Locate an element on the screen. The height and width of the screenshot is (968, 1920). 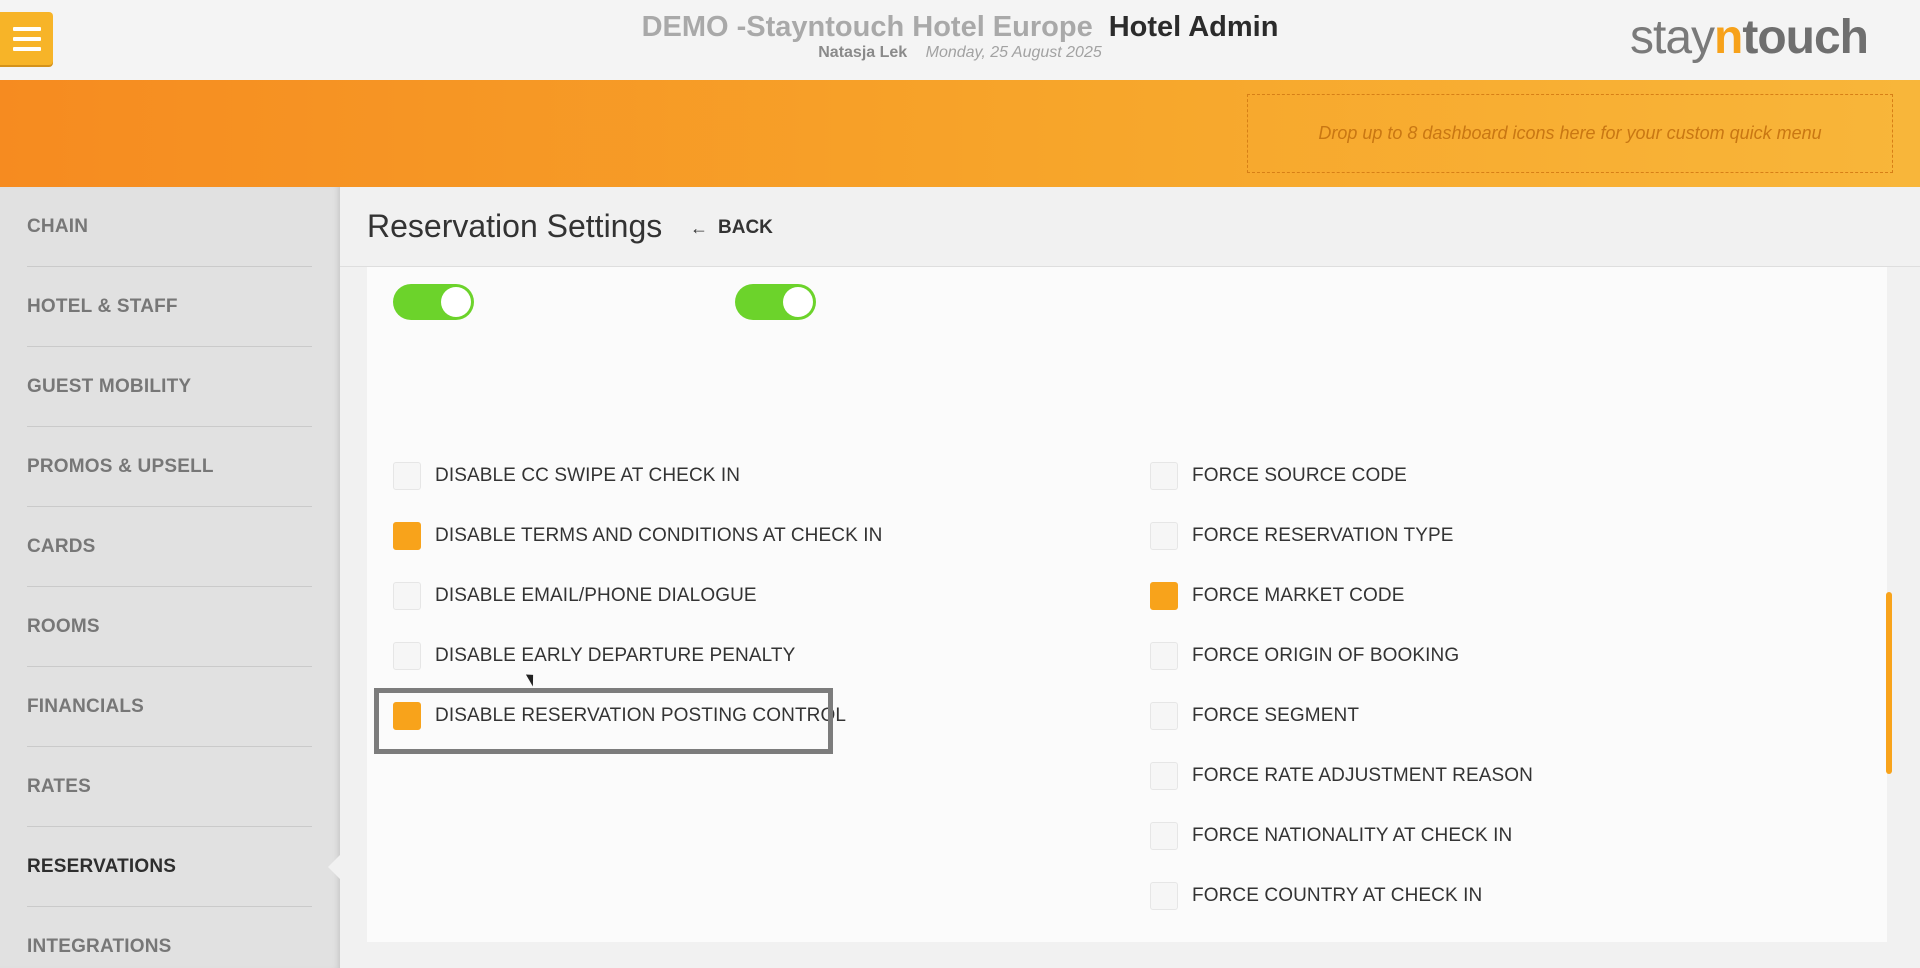
back-button: ← BACK is located at coordinates (731, 228).